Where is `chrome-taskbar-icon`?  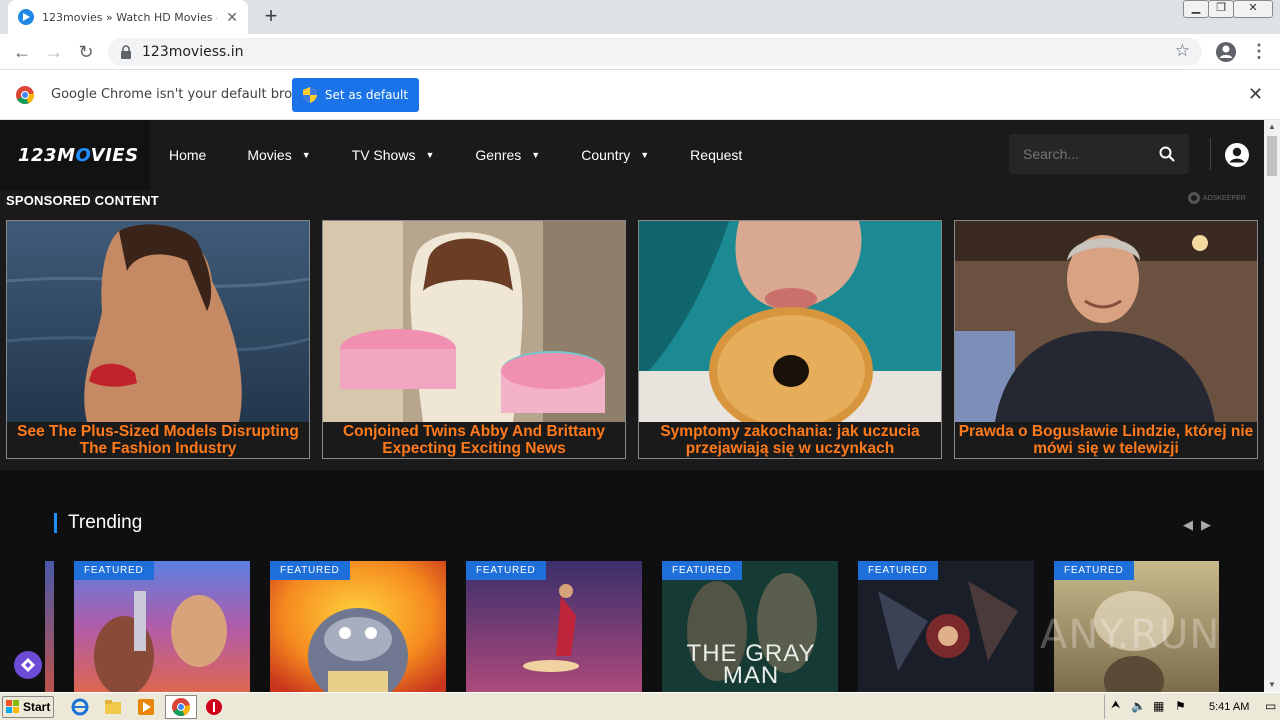
chrome-taskbar-icon is located at coordinates (181, 707).